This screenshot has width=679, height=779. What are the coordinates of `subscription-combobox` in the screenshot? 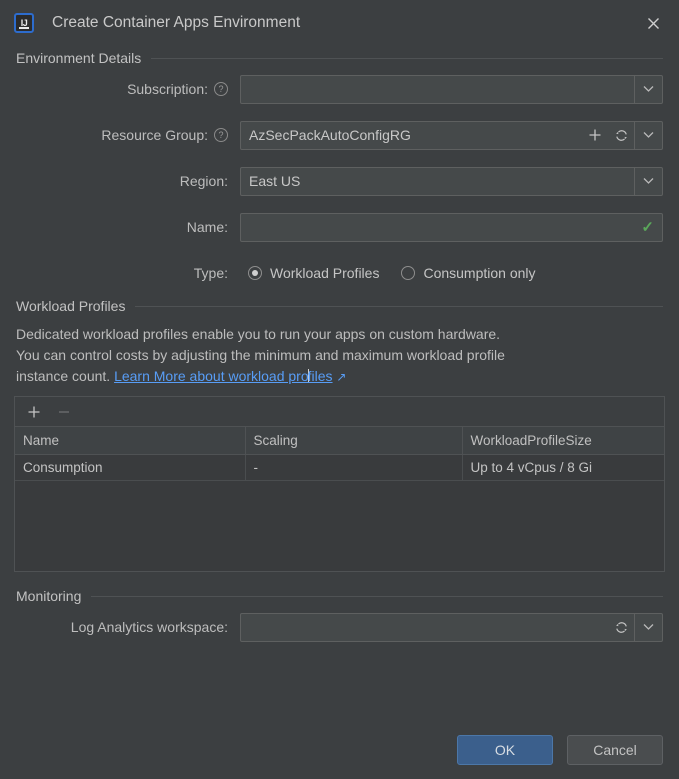 It's located at (451, 89).